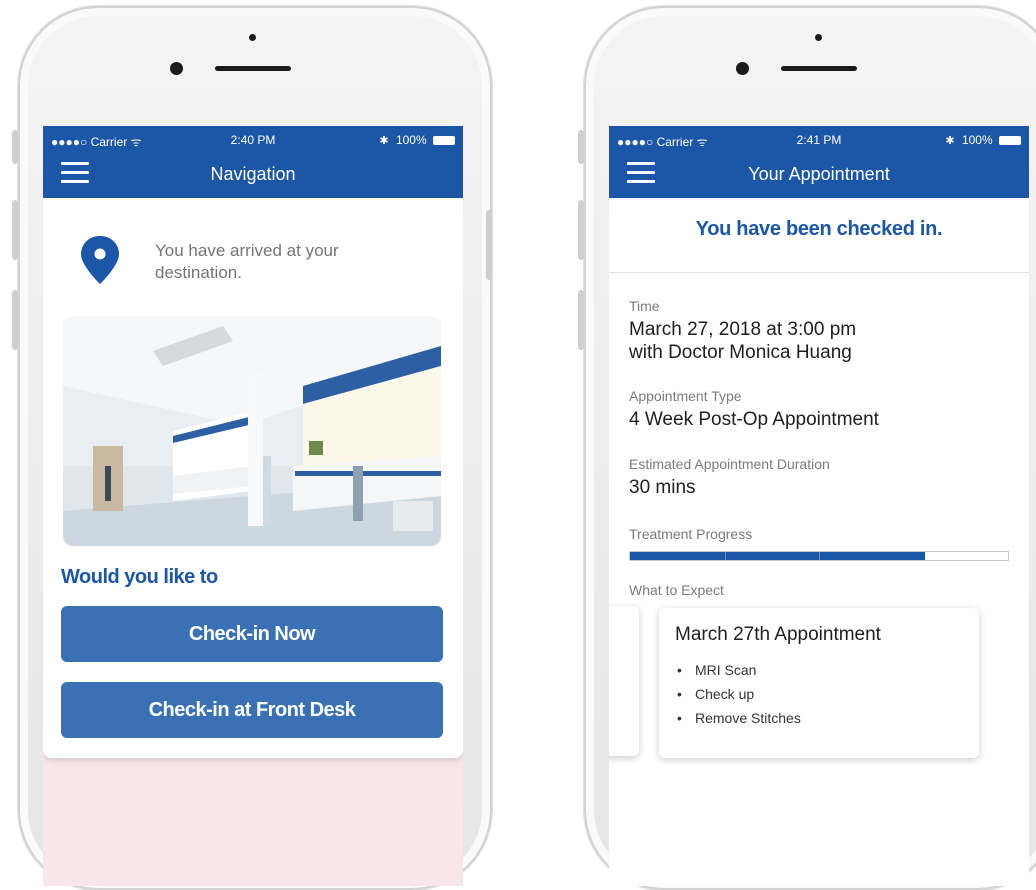 This screenshot has height=890, width=1036. Describe the element at coordinates (717, 670) in the screenshot. I see `list-item: • MRI Scan` at that location.